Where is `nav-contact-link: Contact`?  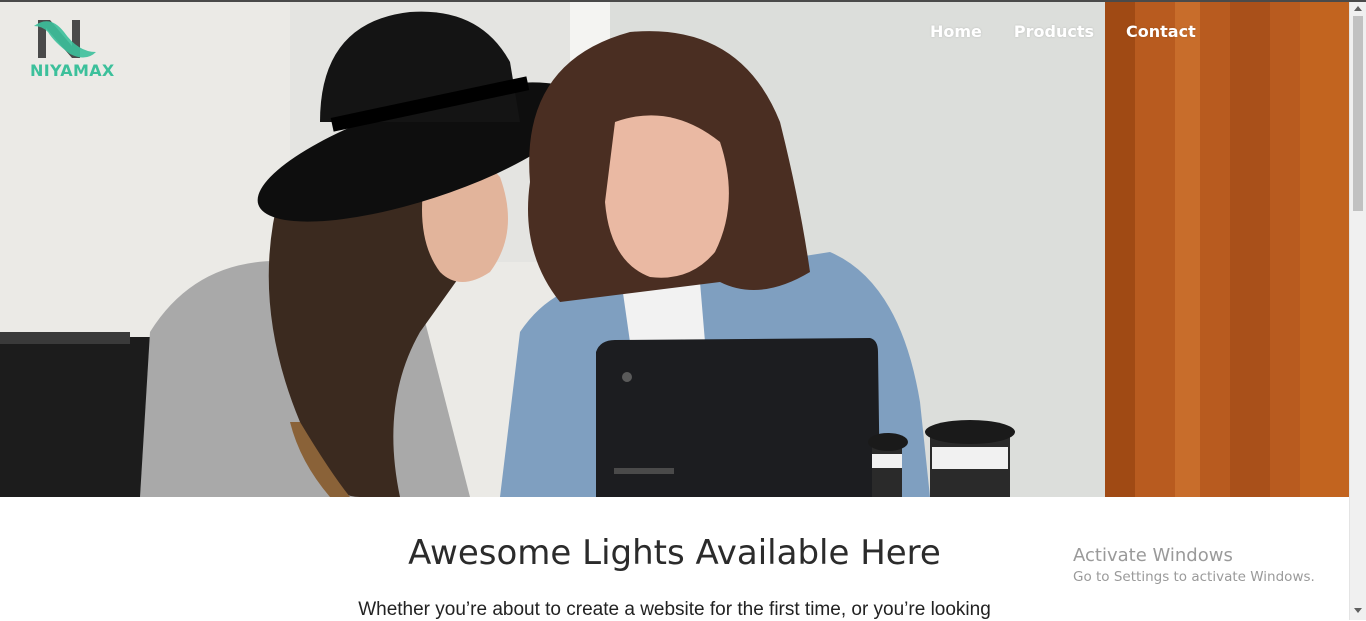 nav-contact-link: Contact is located at coordinates (1161, 31).